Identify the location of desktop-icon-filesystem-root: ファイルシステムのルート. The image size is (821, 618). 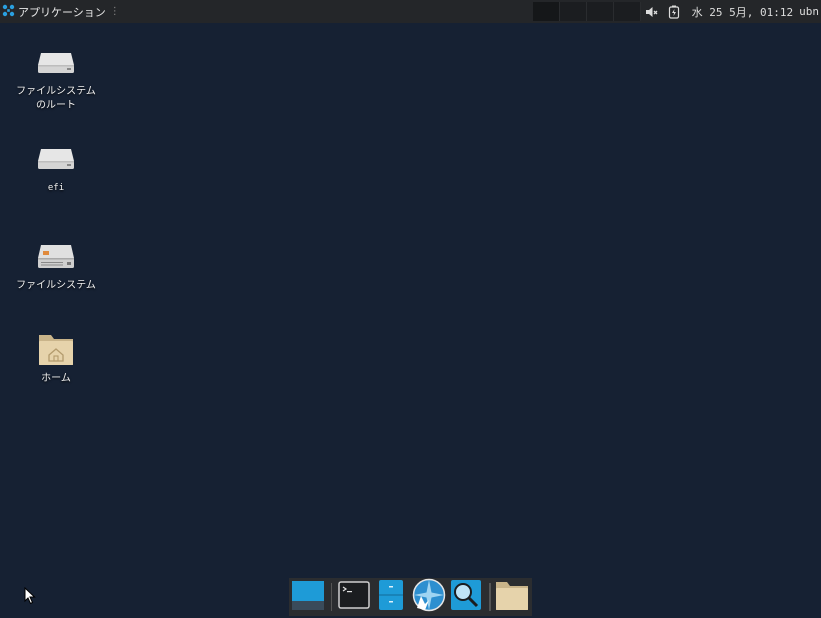
(56, 77).